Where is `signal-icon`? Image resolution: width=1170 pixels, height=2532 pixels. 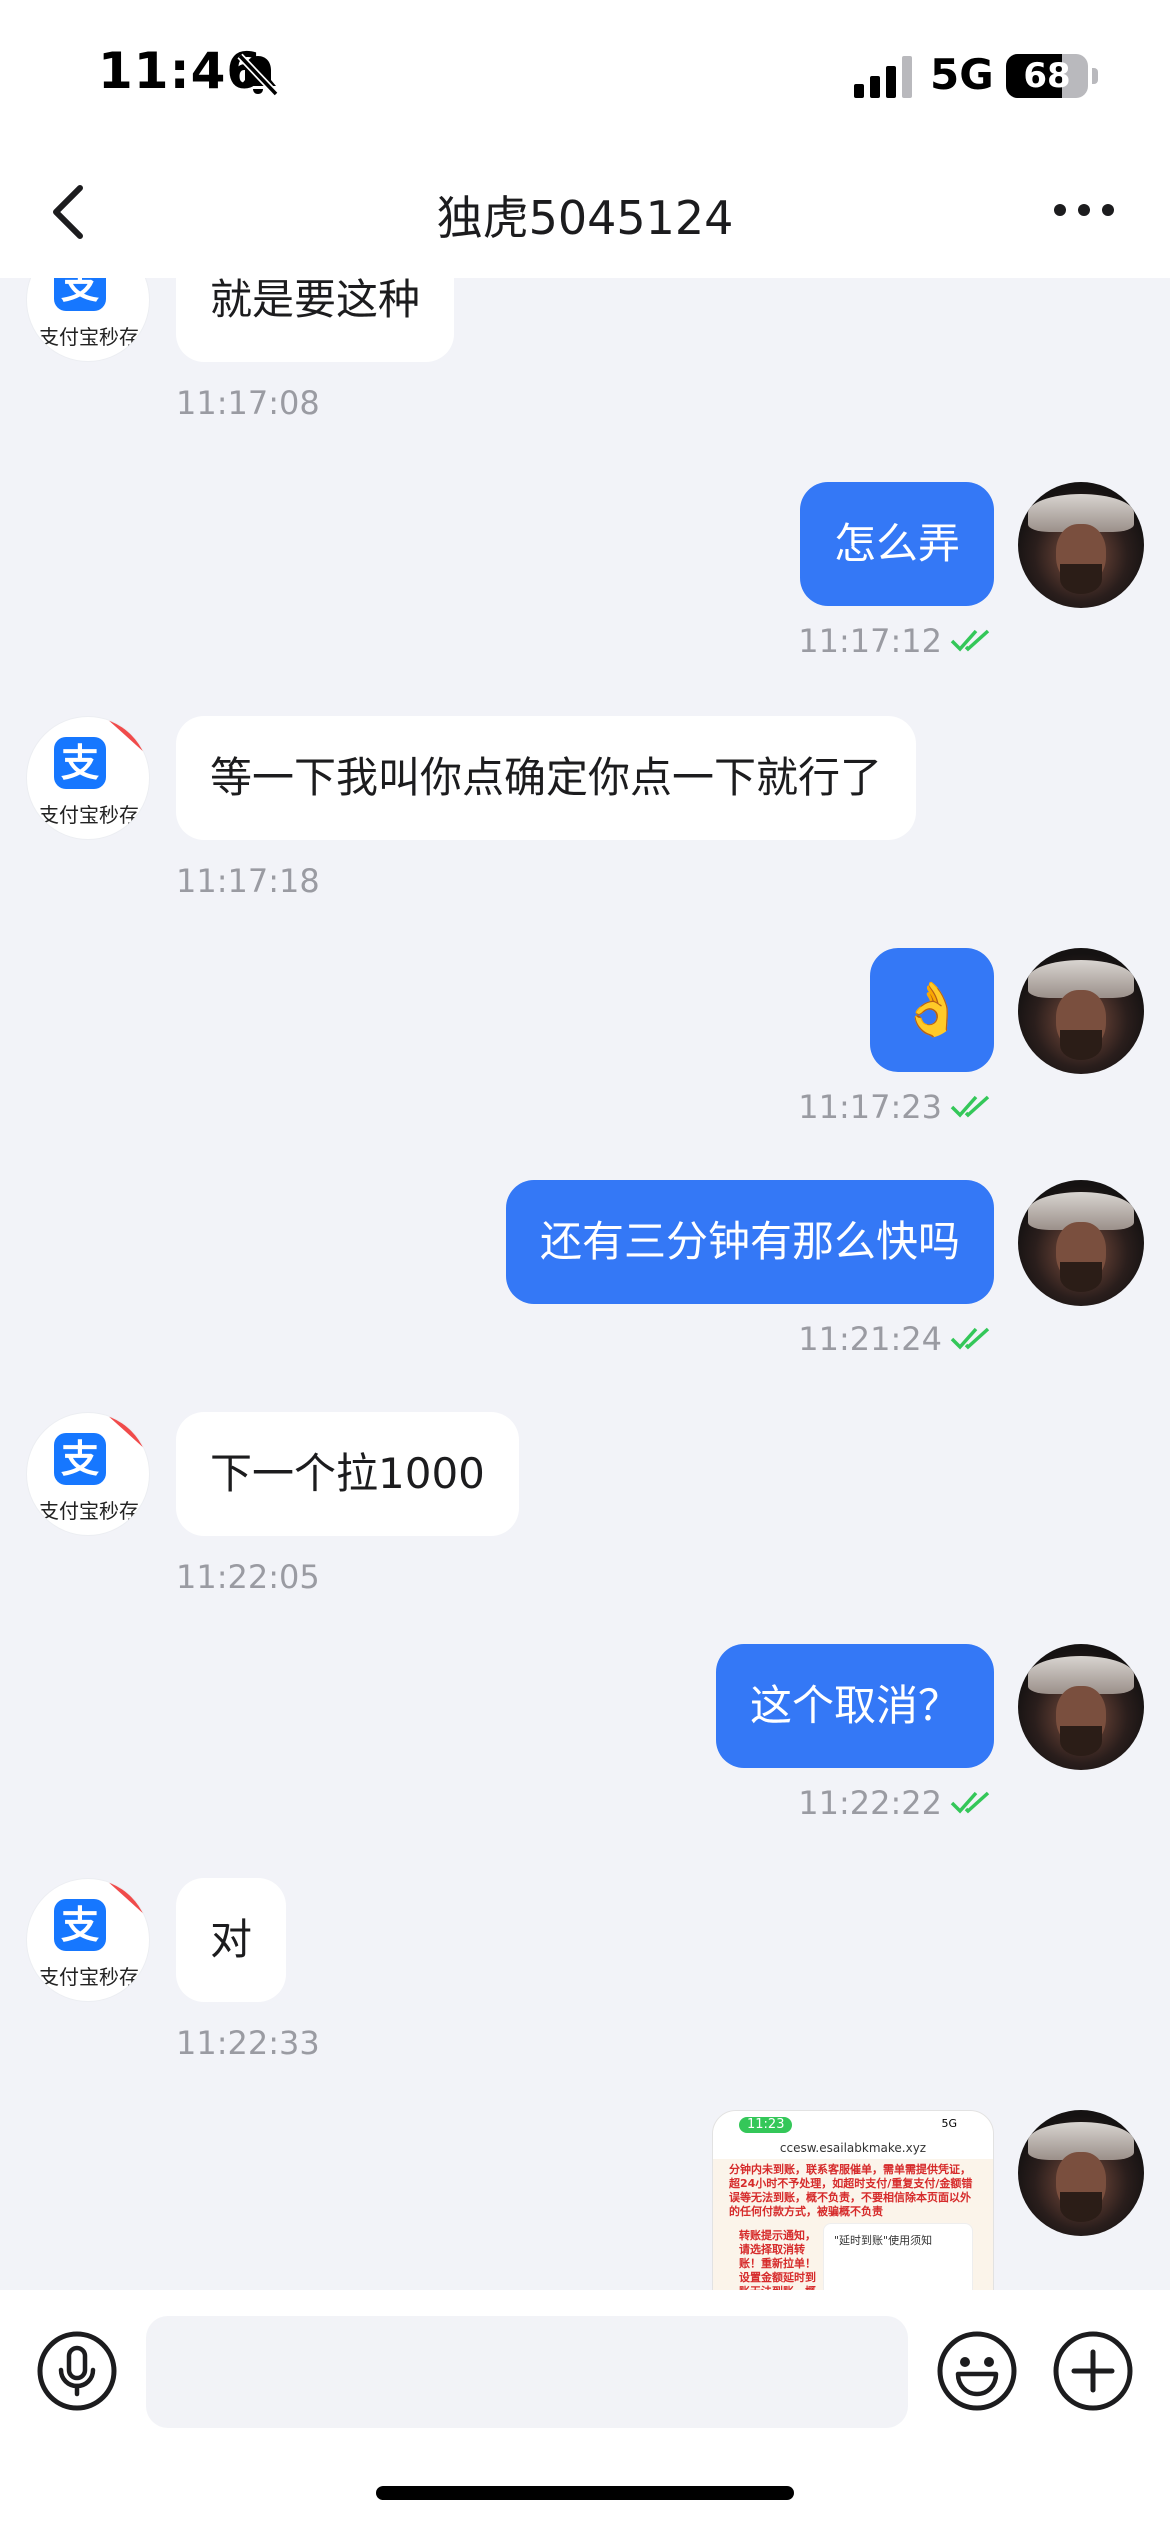
signal-icon is located at coordinates (883, 77).